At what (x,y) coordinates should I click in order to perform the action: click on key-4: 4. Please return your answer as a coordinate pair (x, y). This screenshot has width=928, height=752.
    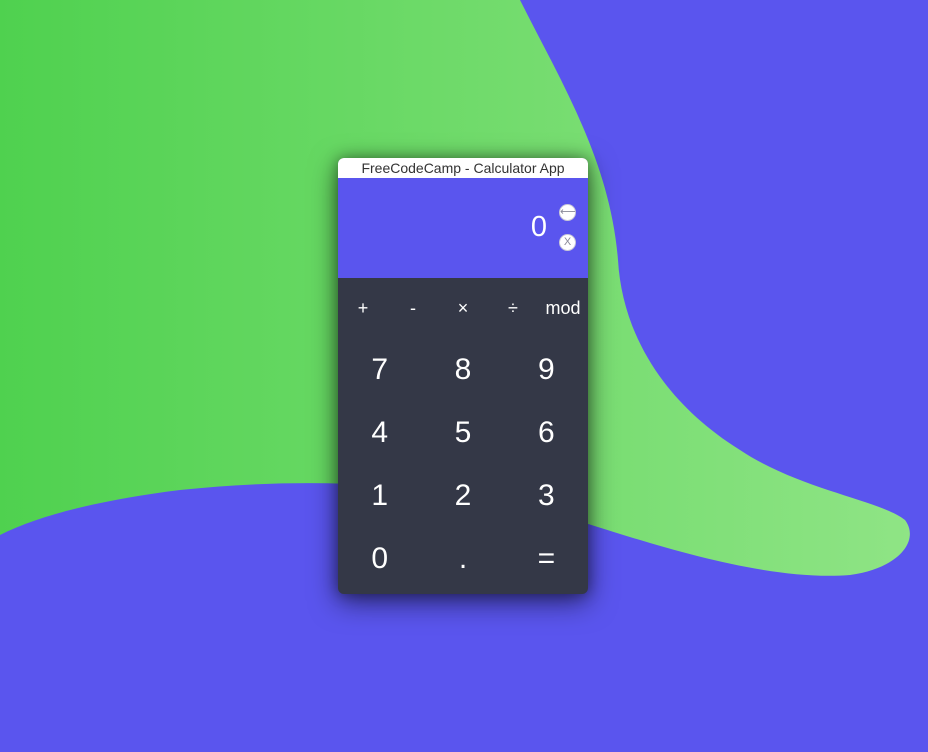
    Looking at the image, I should click on (379, 432).